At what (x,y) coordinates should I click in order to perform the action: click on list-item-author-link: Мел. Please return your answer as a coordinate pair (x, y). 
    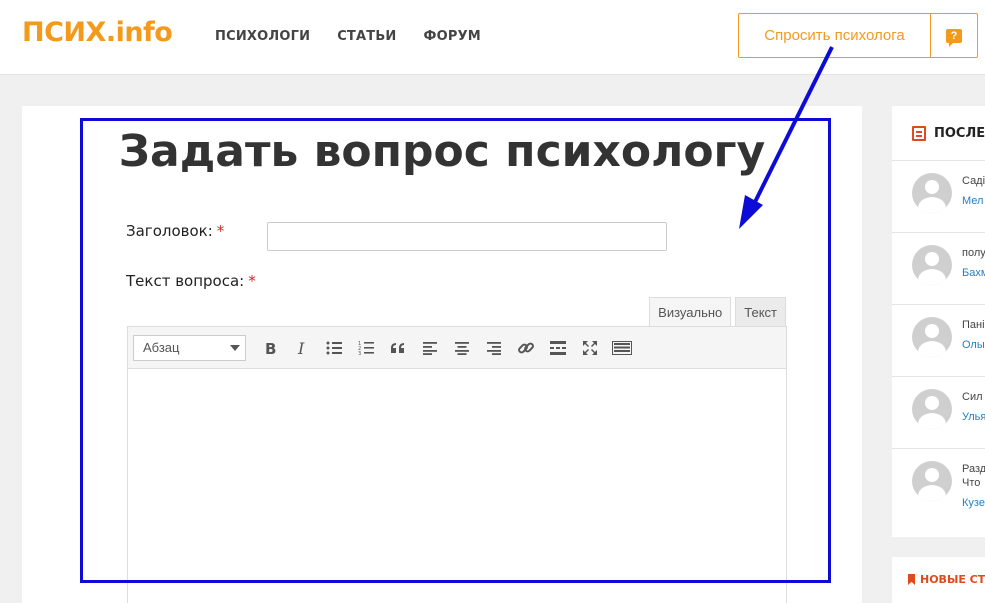
    Looking at the image, I should click on (972, 201).